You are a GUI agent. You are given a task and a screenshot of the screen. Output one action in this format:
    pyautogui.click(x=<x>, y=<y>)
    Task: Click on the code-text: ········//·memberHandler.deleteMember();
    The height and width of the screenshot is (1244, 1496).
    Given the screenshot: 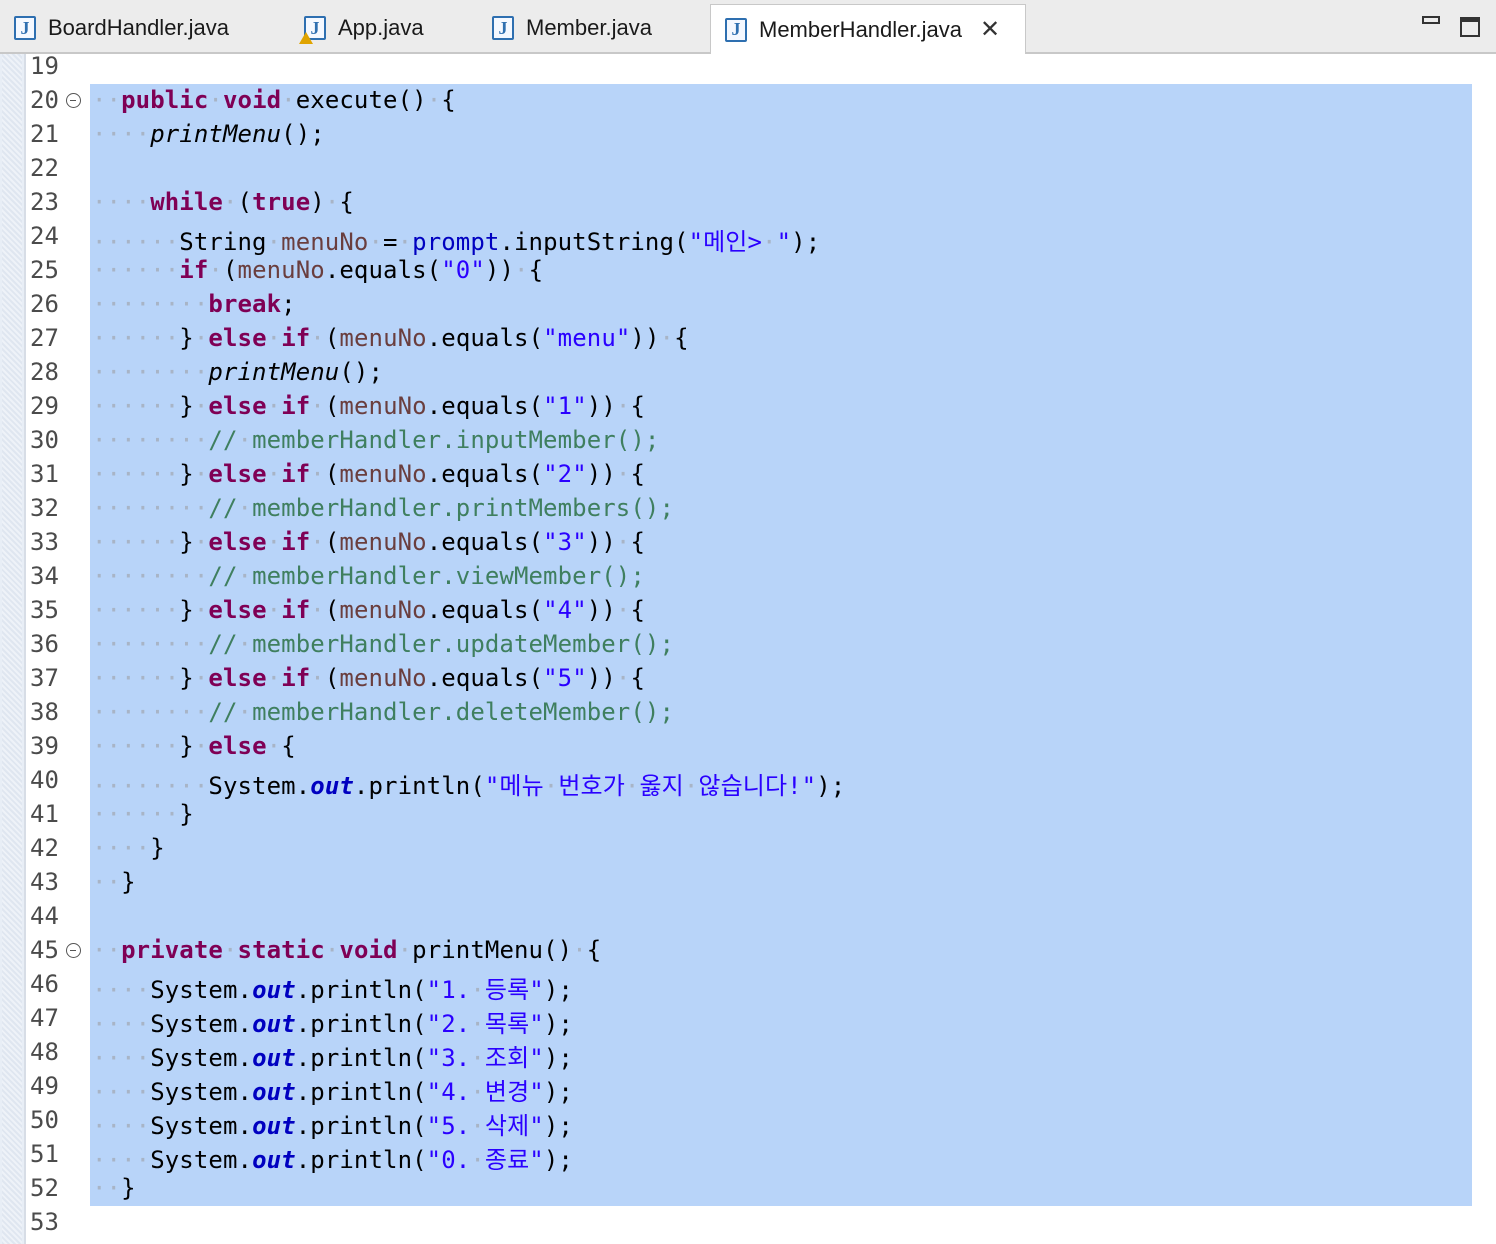 What is the action you would take?
    pyautogui.click(x=383, y=712)
    